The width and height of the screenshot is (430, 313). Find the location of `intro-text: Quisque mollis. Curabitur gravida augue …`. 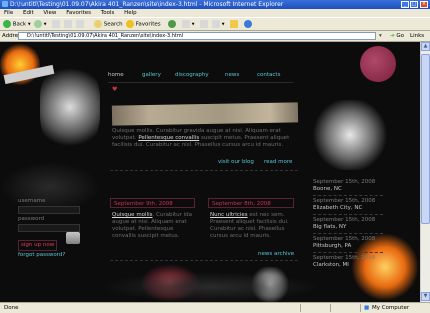

intro-text: Quisque mollis. Curabitur gravida augue … is located at coordinates (201, 138).